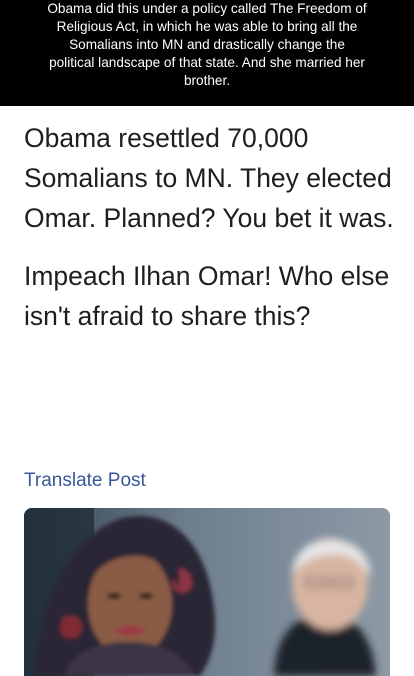 This screenshot has width=414, height=676. I want to click on caption-line: brother., so click(207, 80).